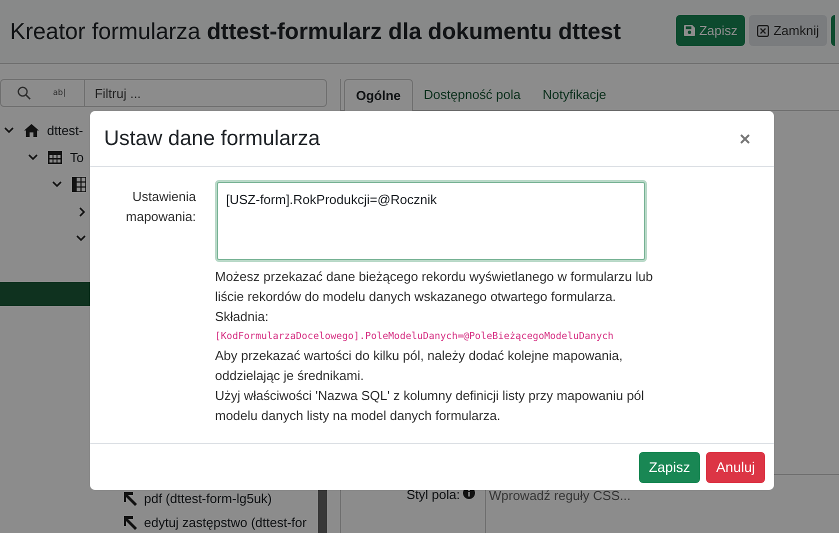 This screenshot has height=533, width=839. What do you see at coordinates (575, 94) in the screenshot?
I see `tab: Notyfikacje` at bounding box center [575, 94].